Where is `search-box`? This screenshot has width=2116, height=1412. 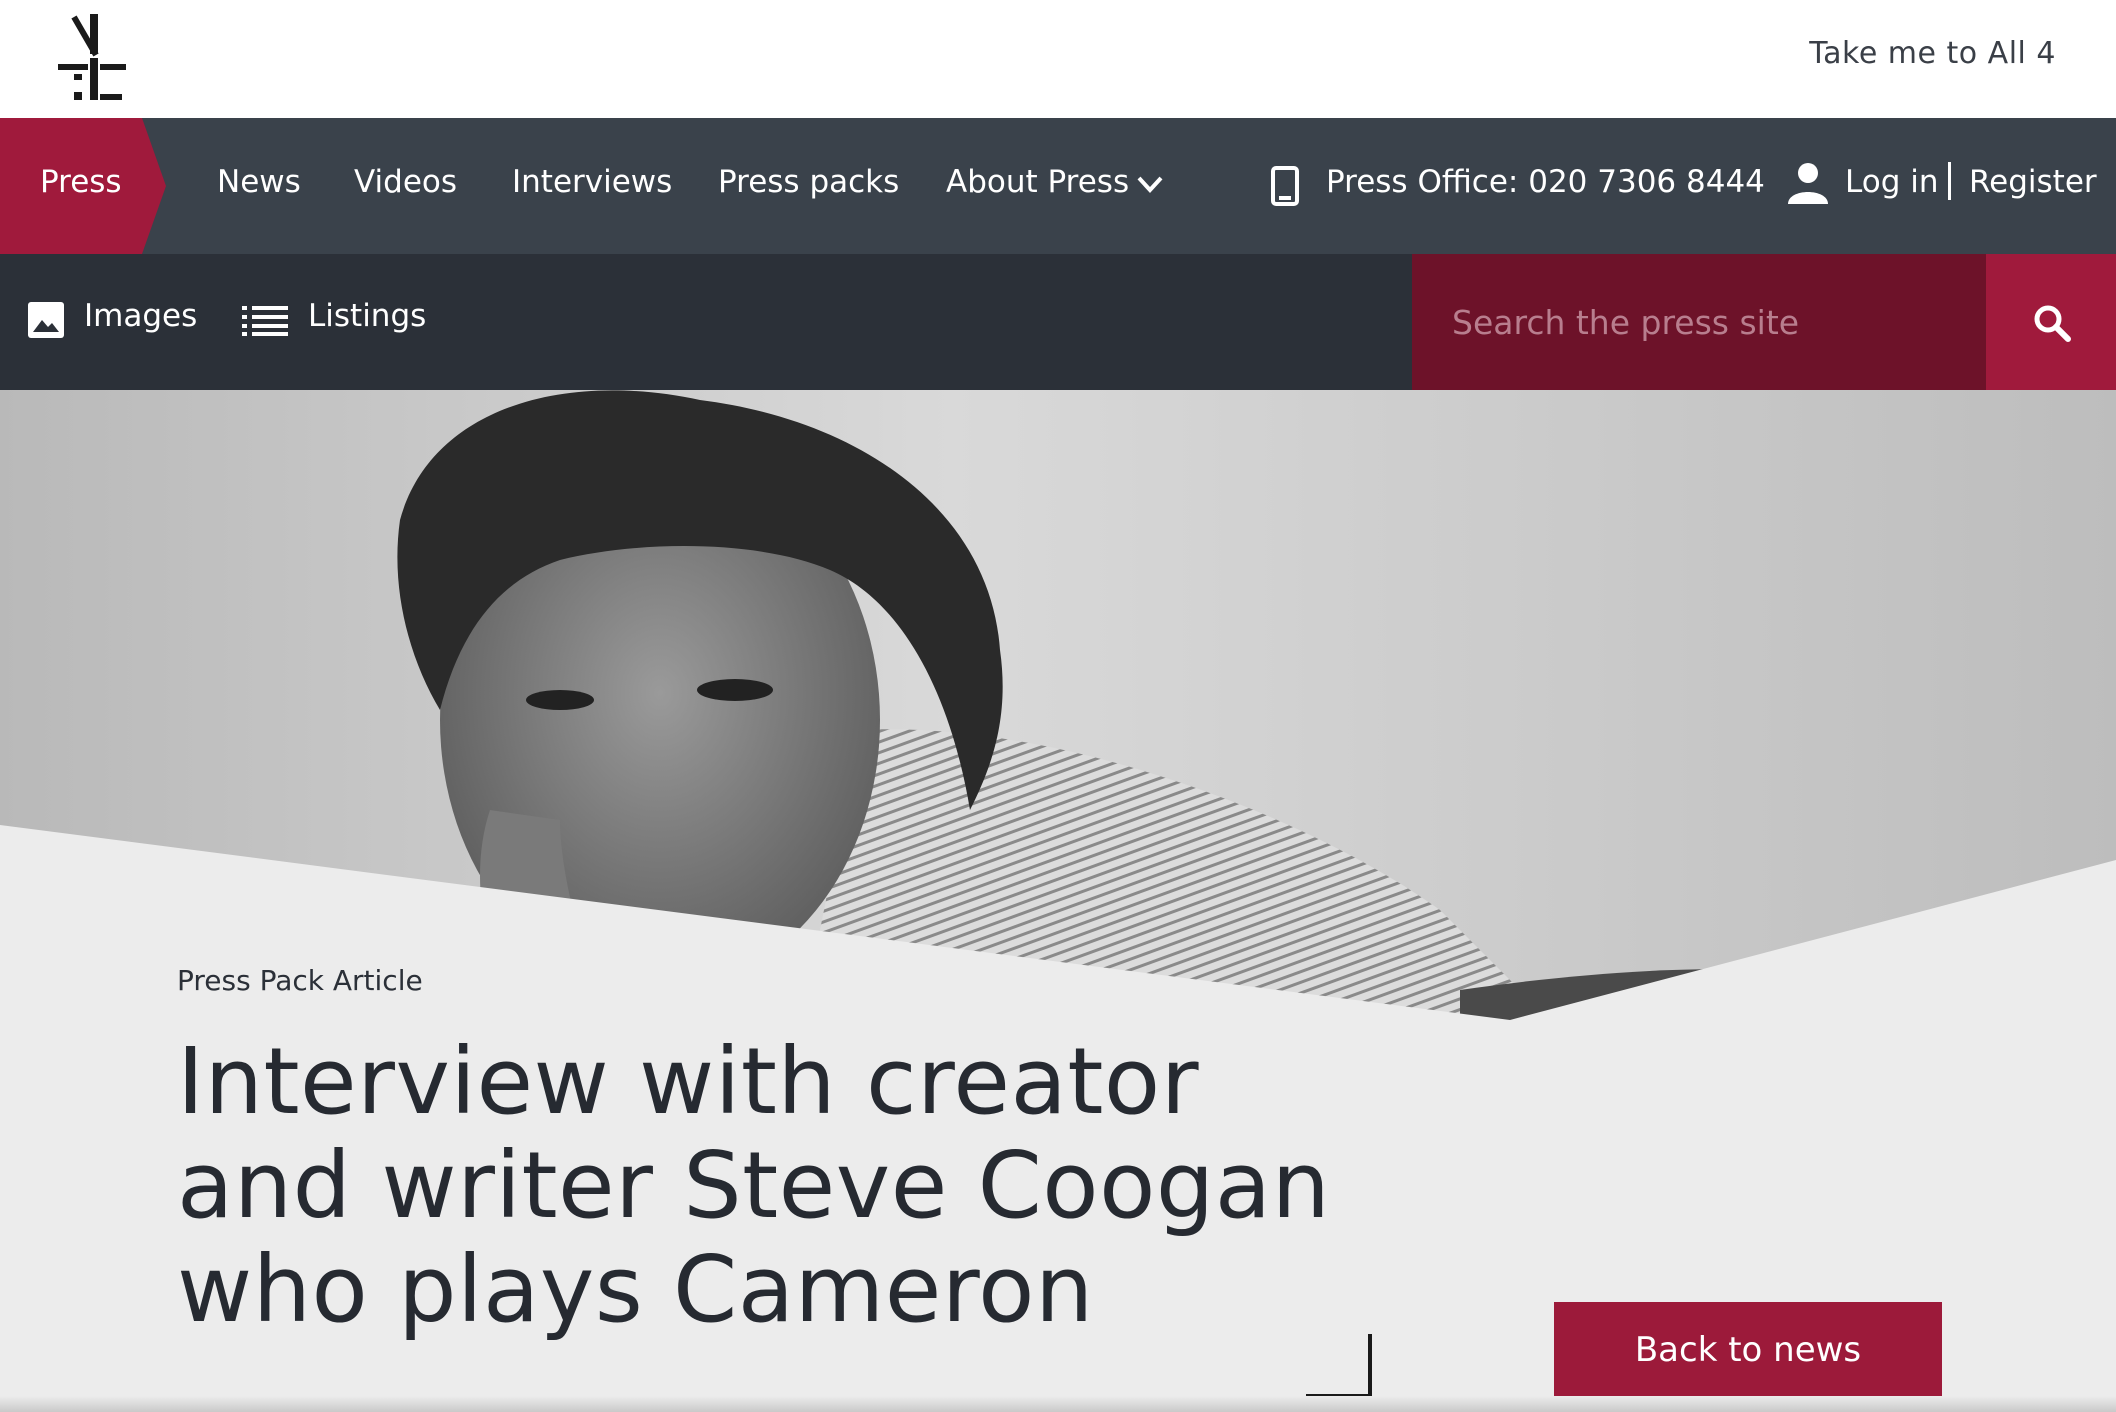 search-box is located at coordinates (1699, 322).